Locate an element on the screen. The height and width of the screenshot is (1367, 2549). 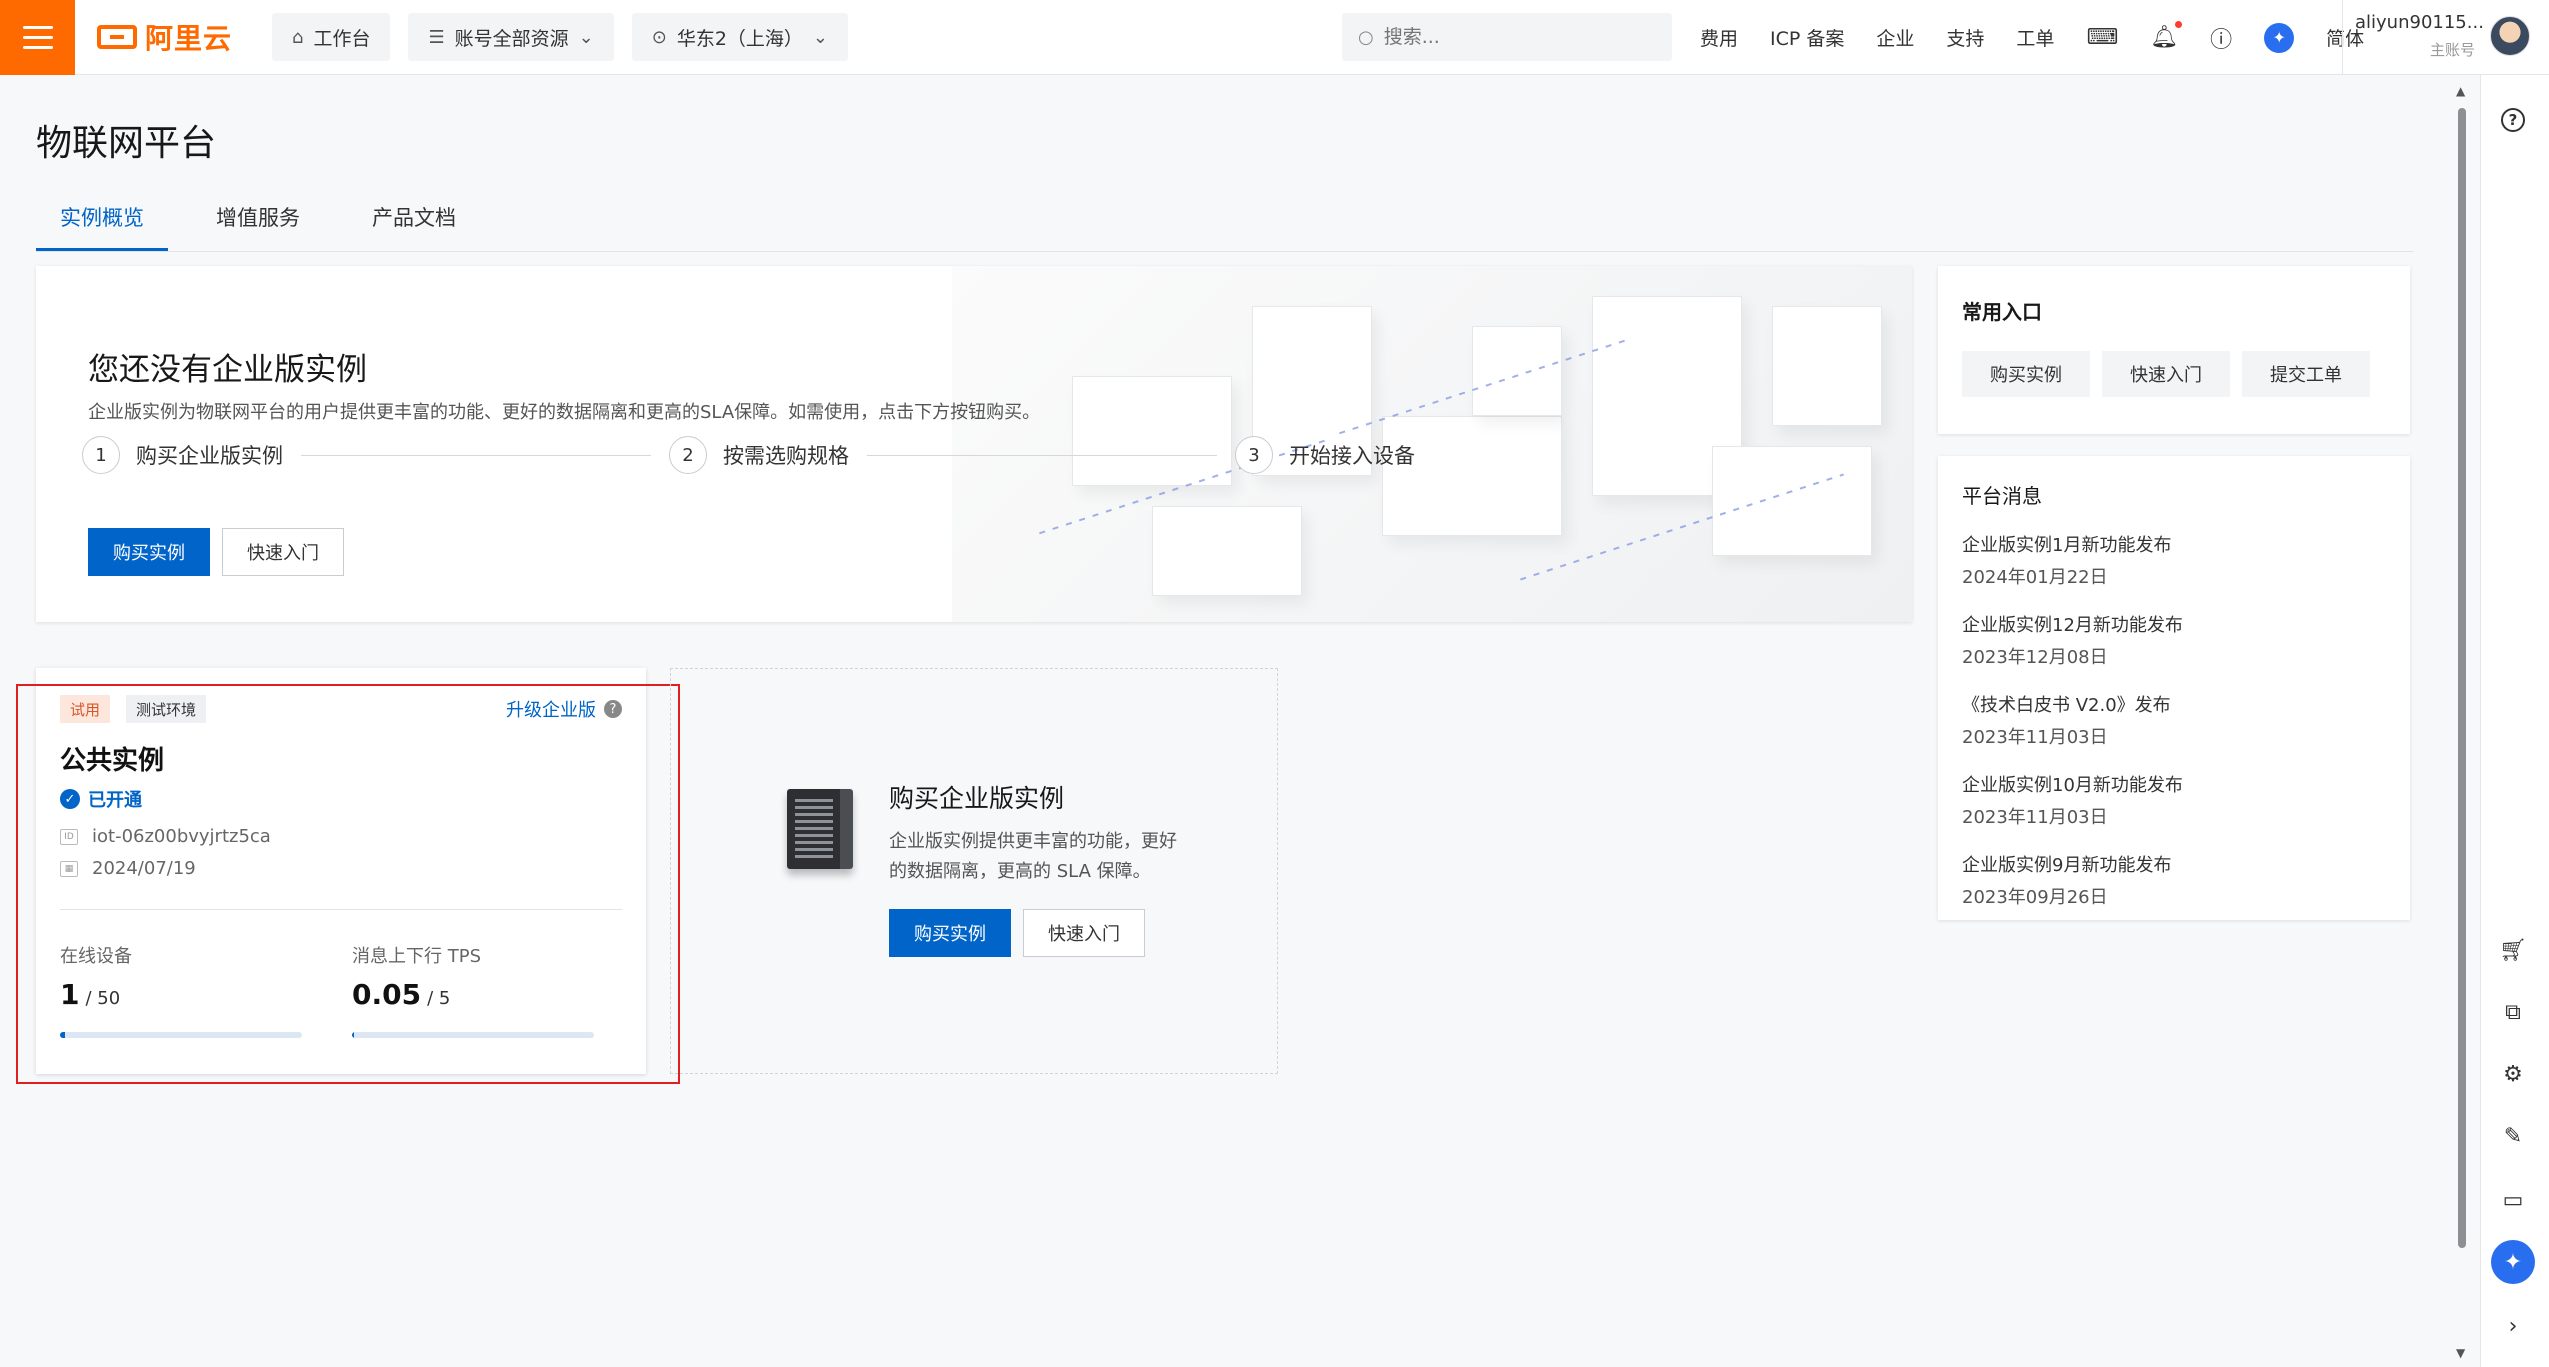
gear-icon: ⚙ is located at coordinates (2513, 1074).